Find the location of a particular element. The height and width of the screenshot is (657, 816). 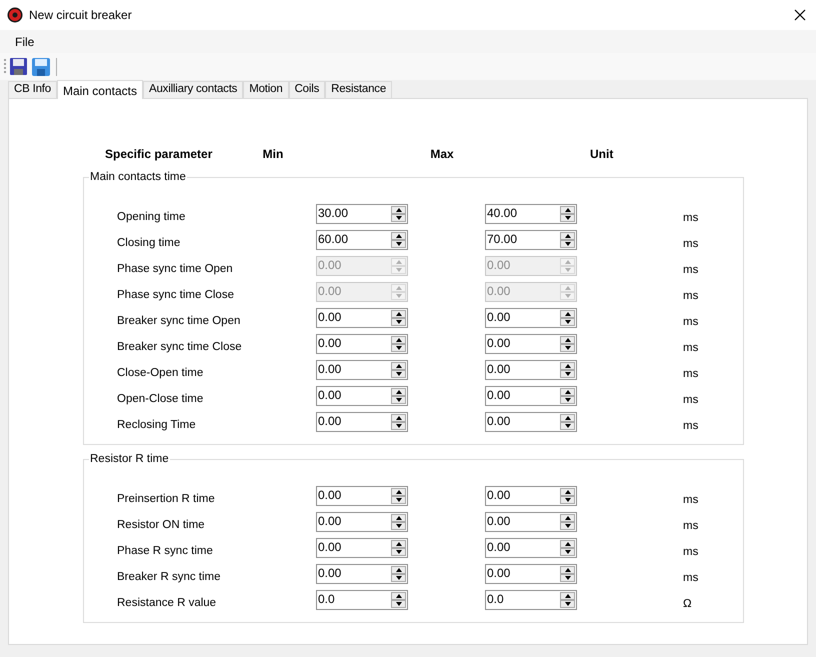

spin-box: 40.00 is located at coordinates (531, 214).